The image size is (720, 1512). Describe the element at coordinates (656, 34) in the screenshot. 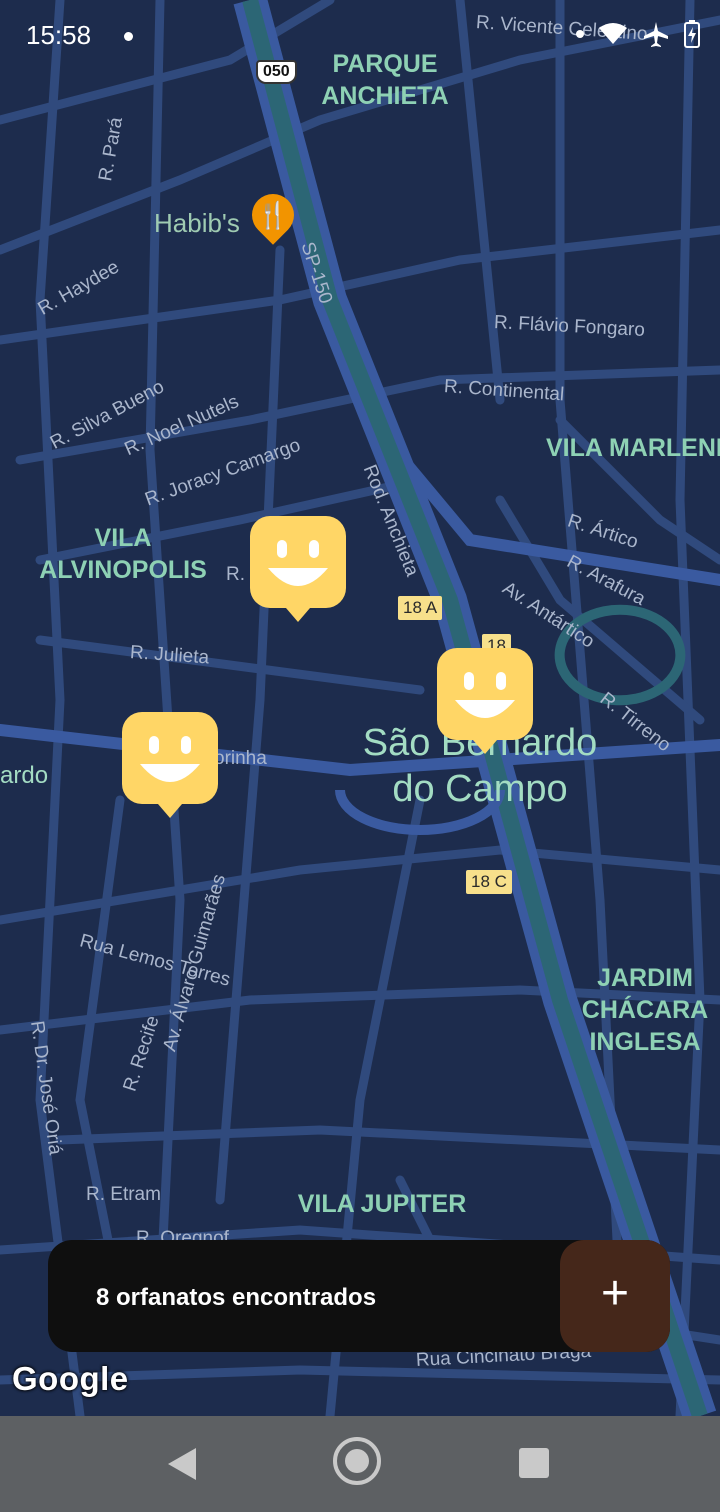

I see `airplane-mode-icon` at that location.